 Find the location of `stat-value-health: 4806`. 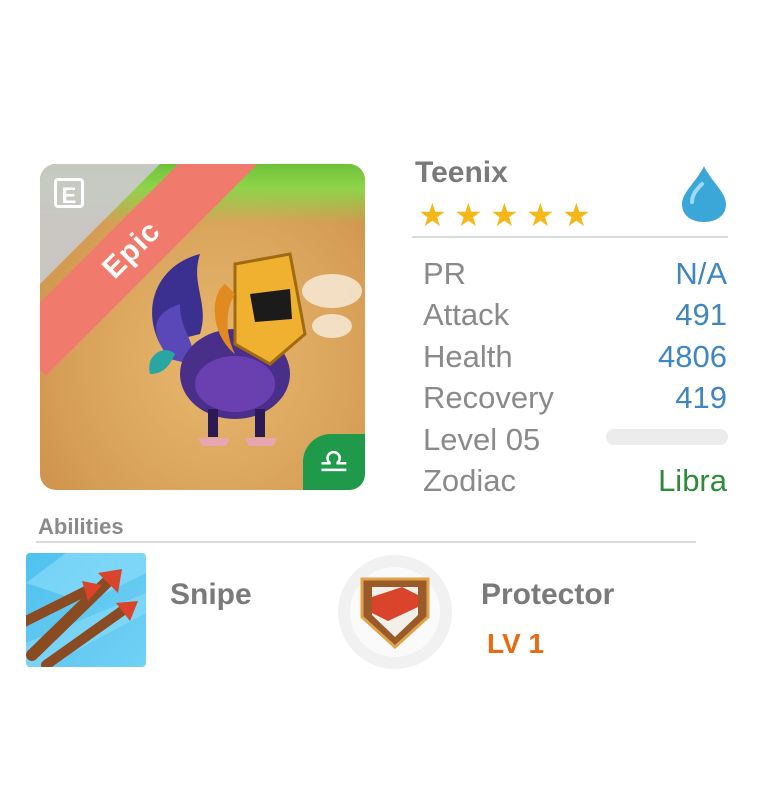

stat-value-health: 4806 is located at coordinates (692, 356).